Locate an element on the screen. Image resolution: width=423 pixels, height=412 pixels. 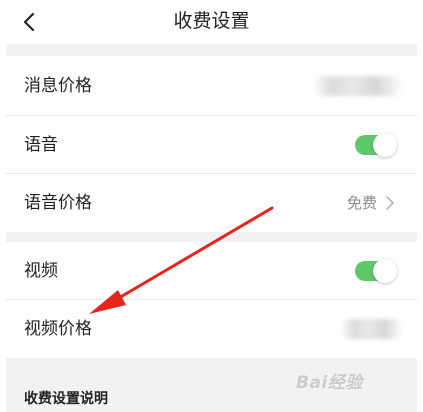
message-price-row: 消息价格 is located at coordinates (211, 86).